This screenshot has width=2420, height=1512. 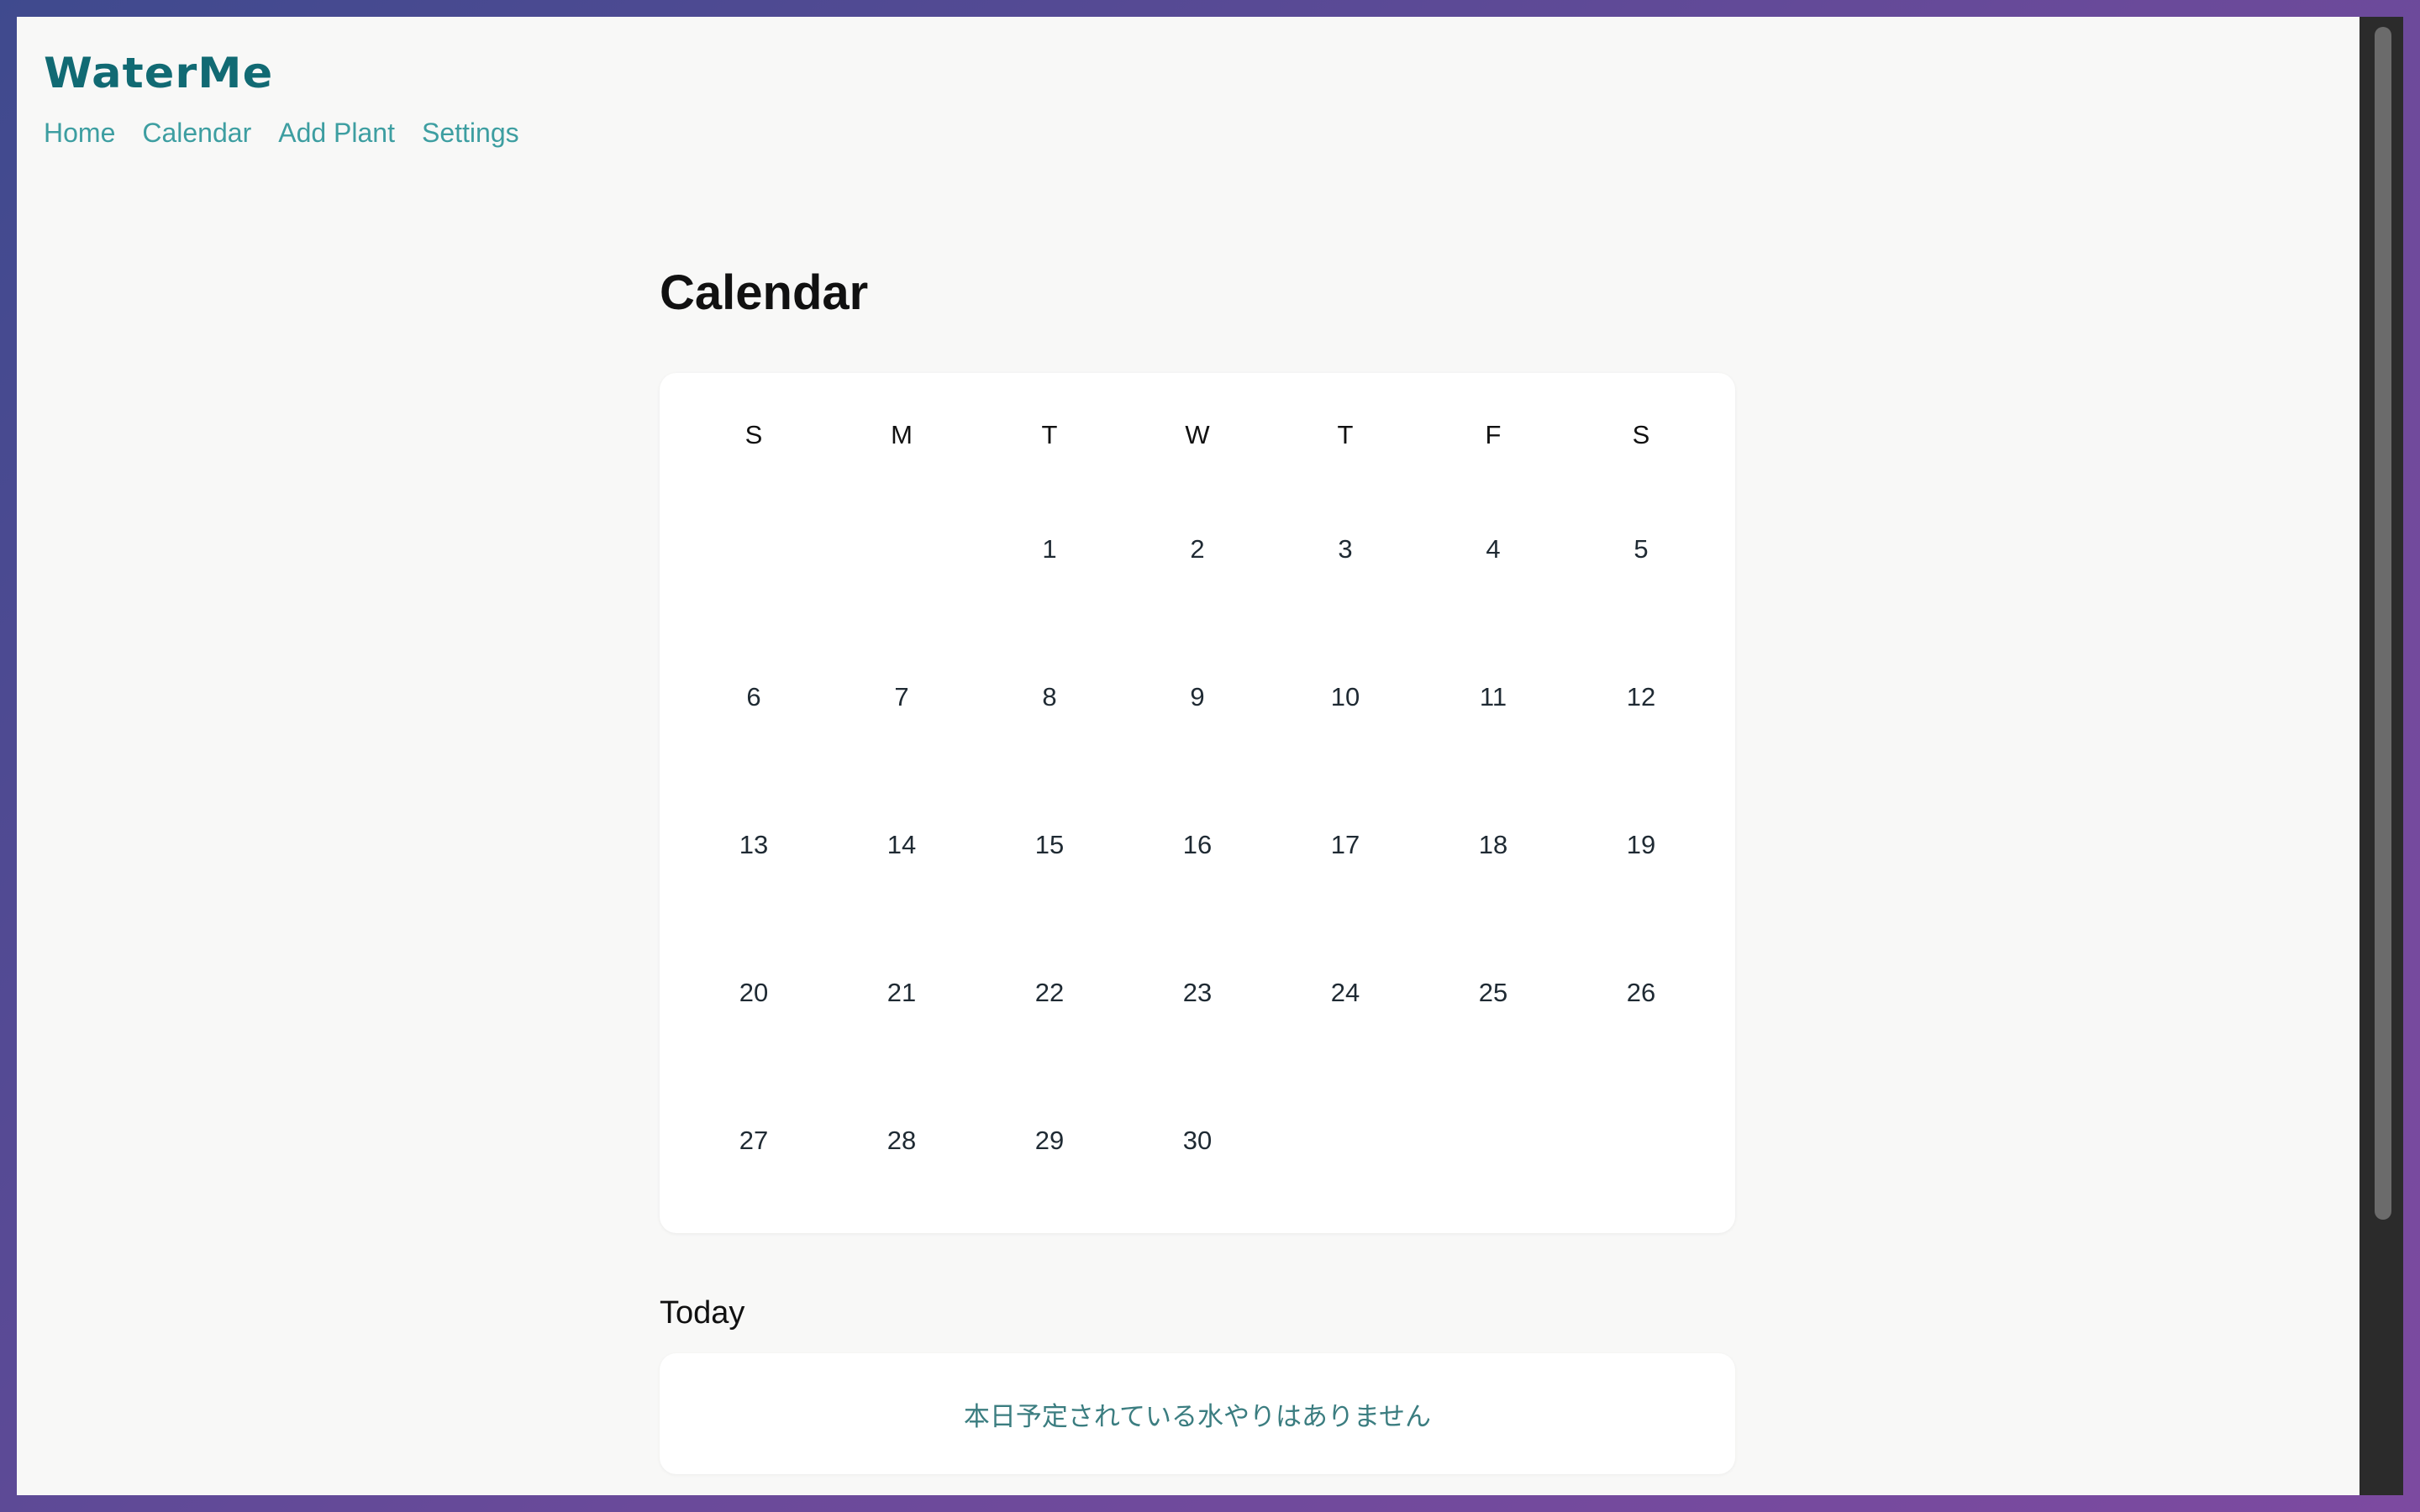 What do you see at coordinates (1345, 845) in the screenshot?
I see `calendar-day: 17` at bounding box center [1345, 845].